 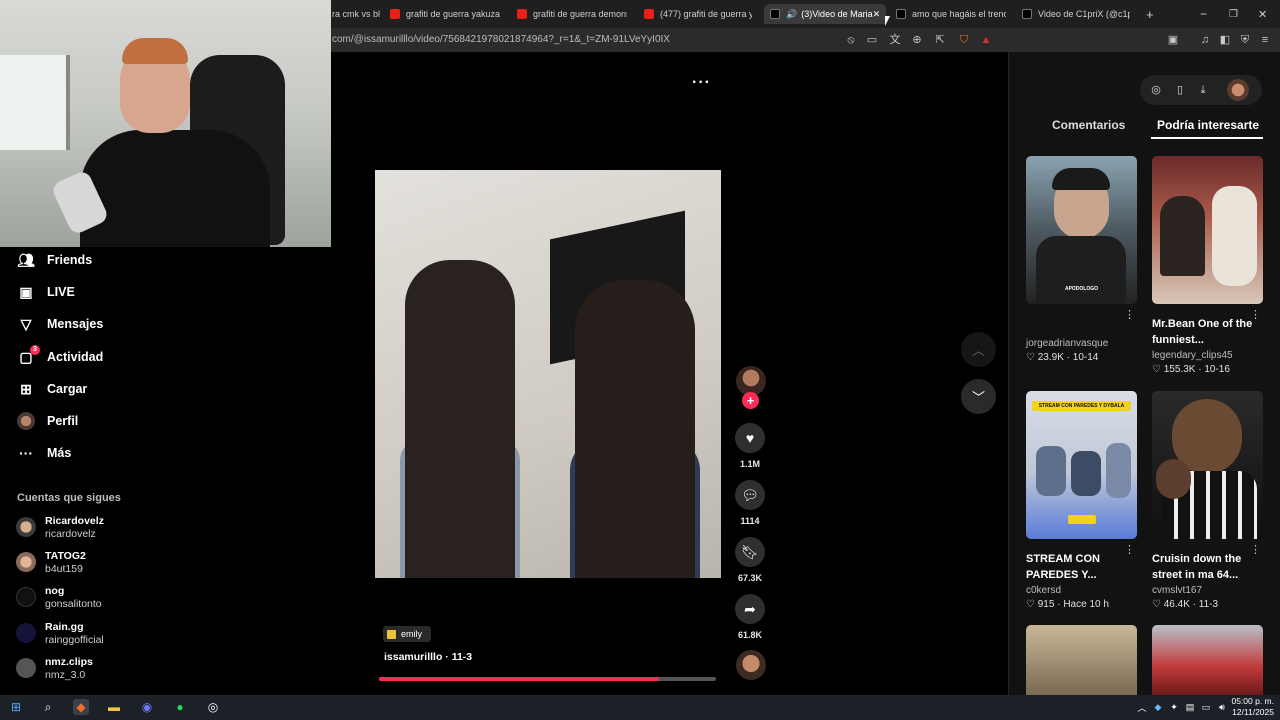 I want to click on volume-icon: 🔊︎, so click(x=1222, y=707).